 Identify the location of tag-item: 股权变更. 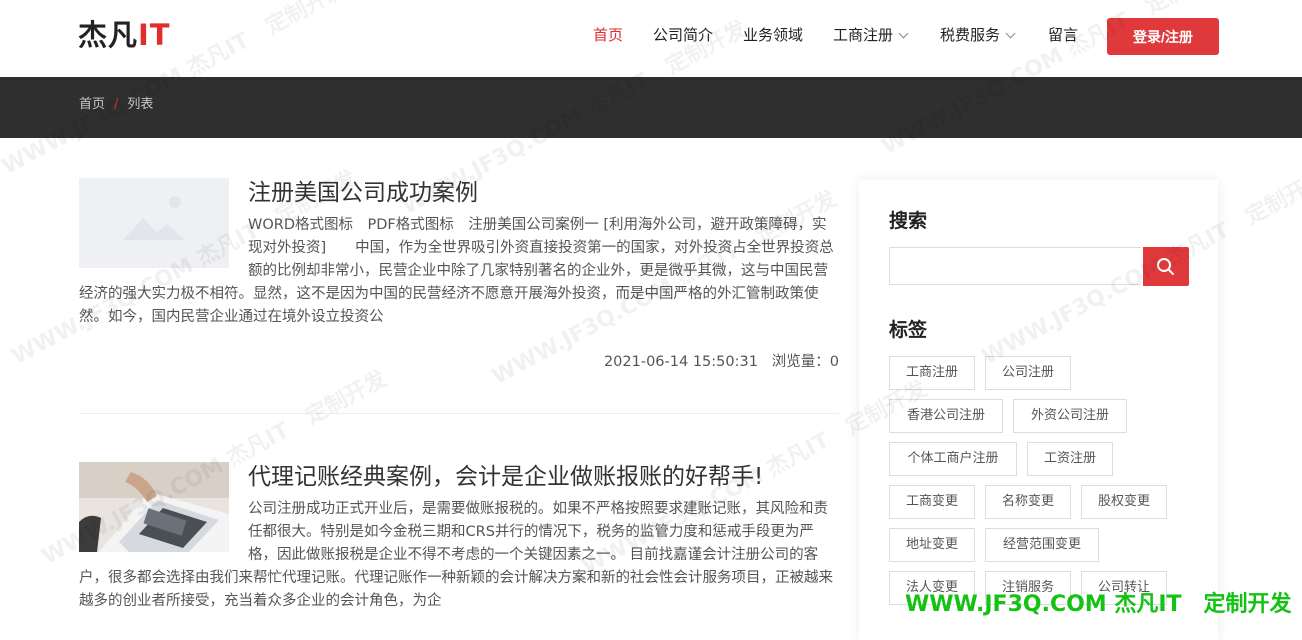
(1124, 502).